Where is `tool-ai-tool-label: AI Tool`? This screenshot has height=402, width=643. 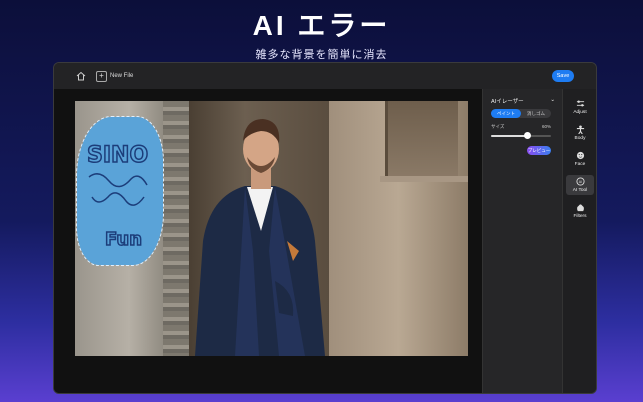
tool-ai-tool-label: AI Tool is located at coordinates (580, 190).